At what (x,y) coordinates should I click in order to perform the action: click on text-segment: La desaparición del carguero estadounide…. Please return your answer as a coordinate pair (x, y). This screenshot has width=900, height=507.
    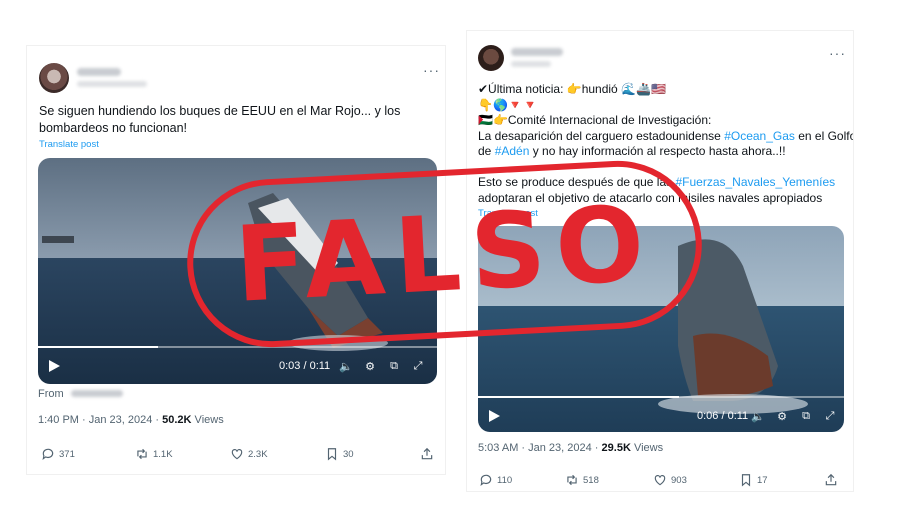
    Looking at the image, I should click on (601, 135).